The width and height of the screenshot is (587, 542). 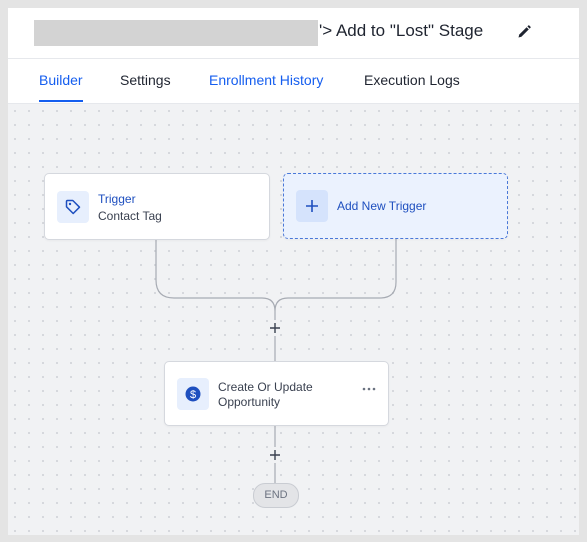 What do you see at coordinates (401, 30) in the screenshot?
I see `workflow-title: '> Add to "Lost" Stage` at bounding box center [401, 30].